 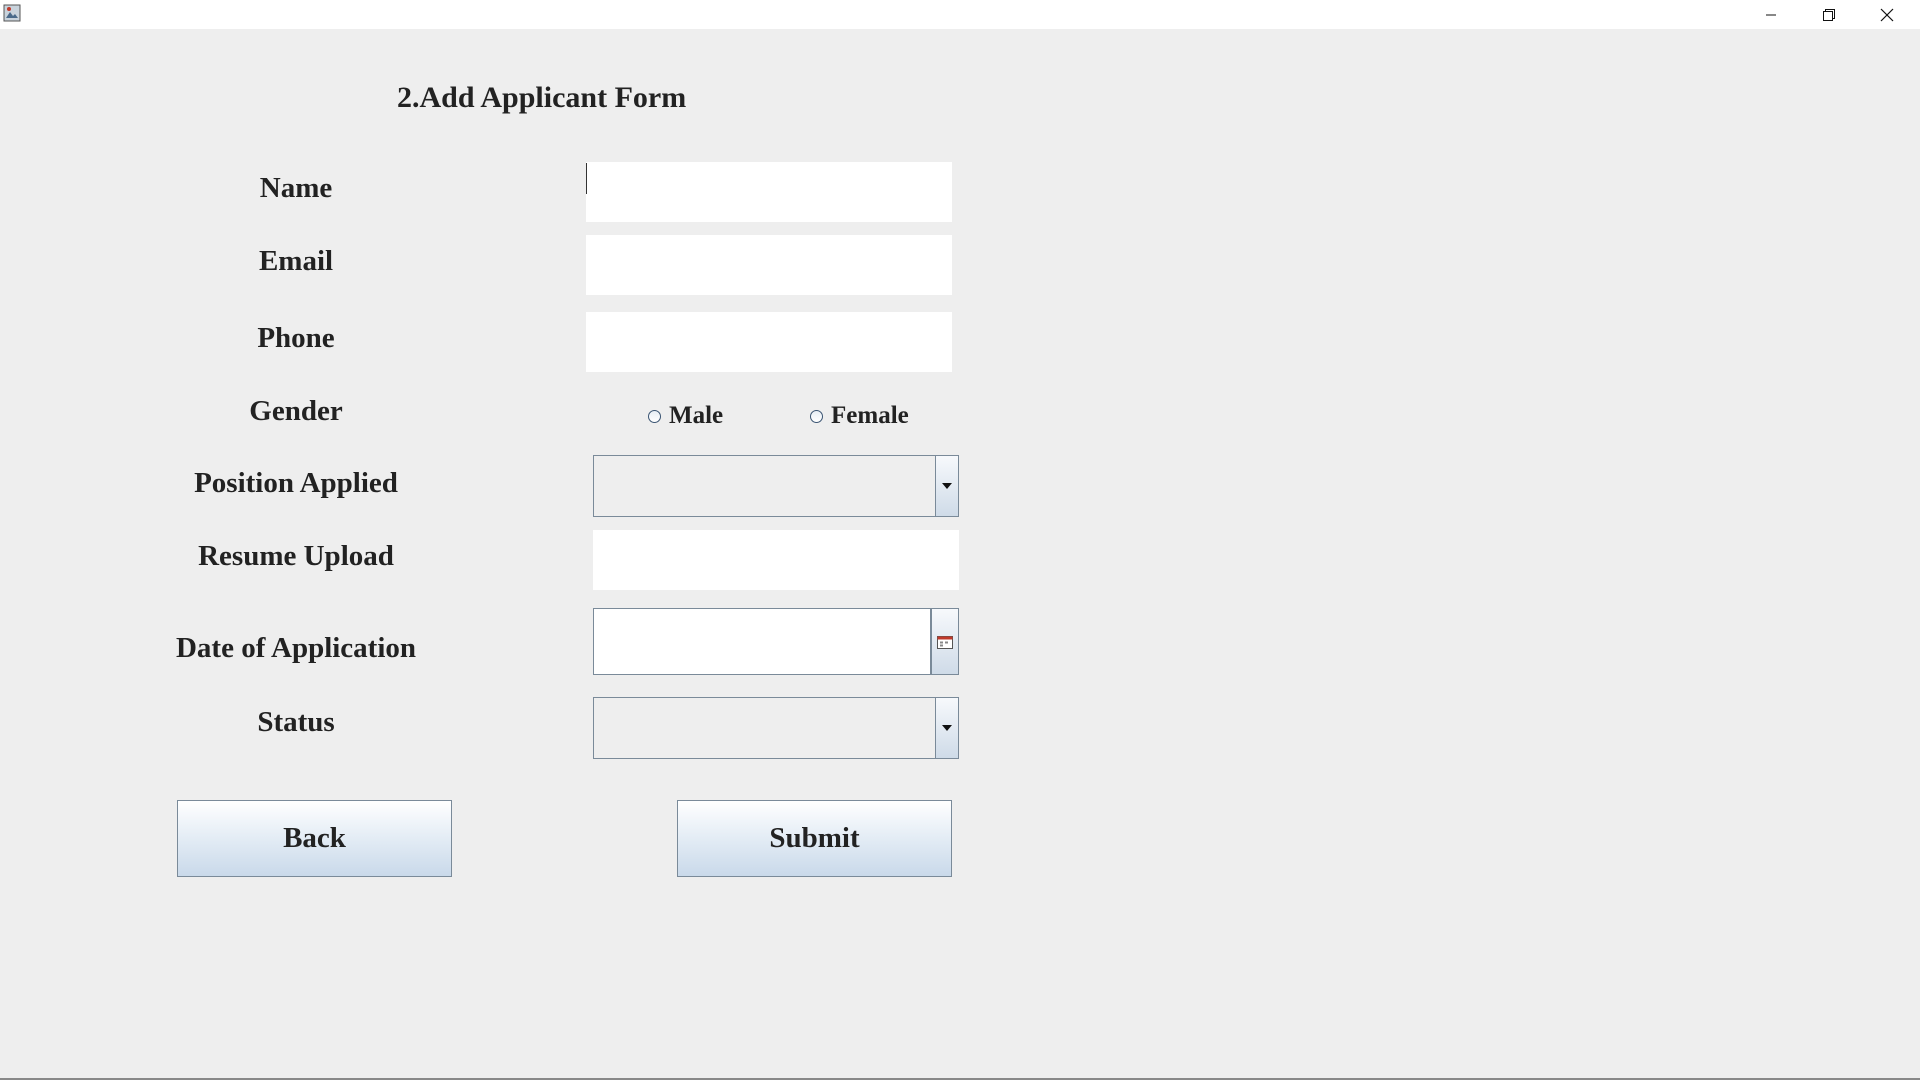 I want to click on restore-icon, so click(x=1829, y=14).